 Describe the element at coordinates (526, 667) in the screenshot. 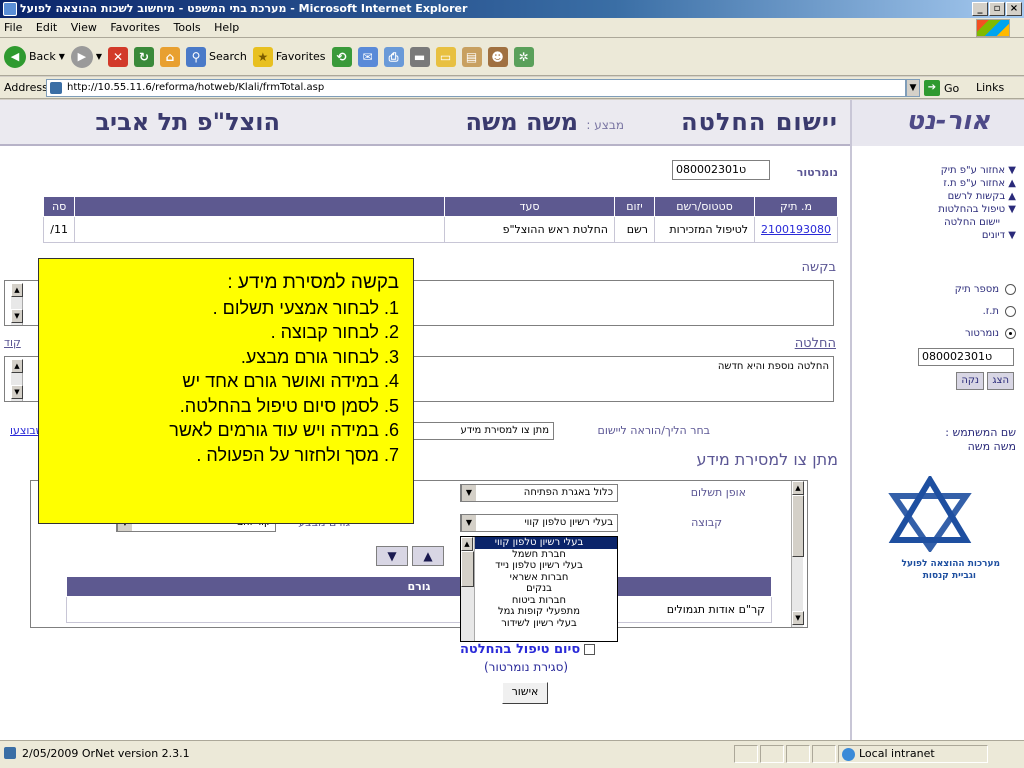

I see `closing-note: (סגירת נומרטור)` at that location.